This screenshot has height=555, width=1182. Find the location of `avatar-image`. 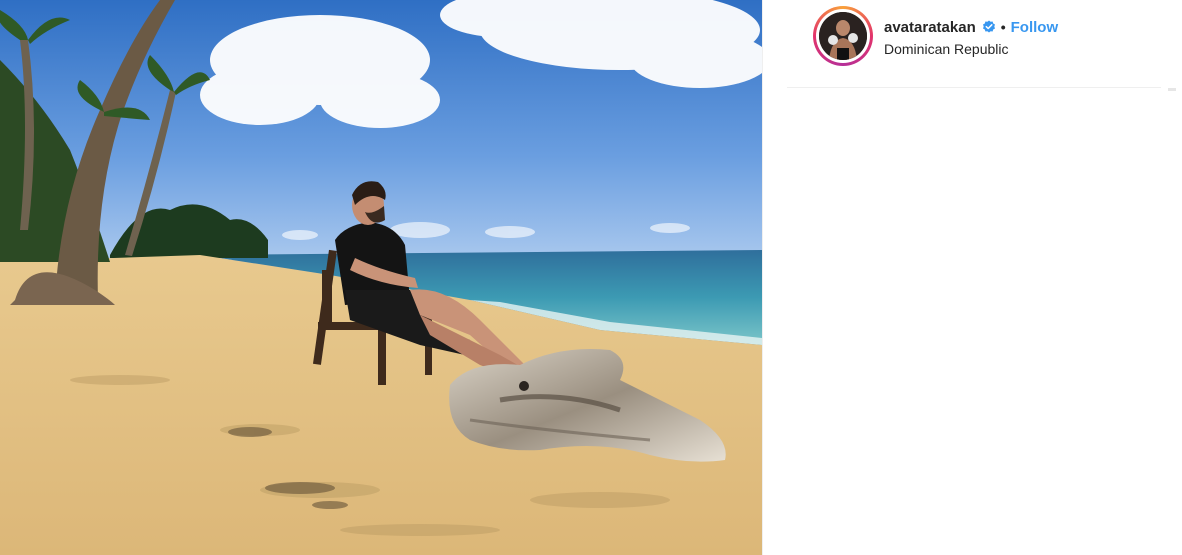

avatar-image is located at coordinates (843, 36).